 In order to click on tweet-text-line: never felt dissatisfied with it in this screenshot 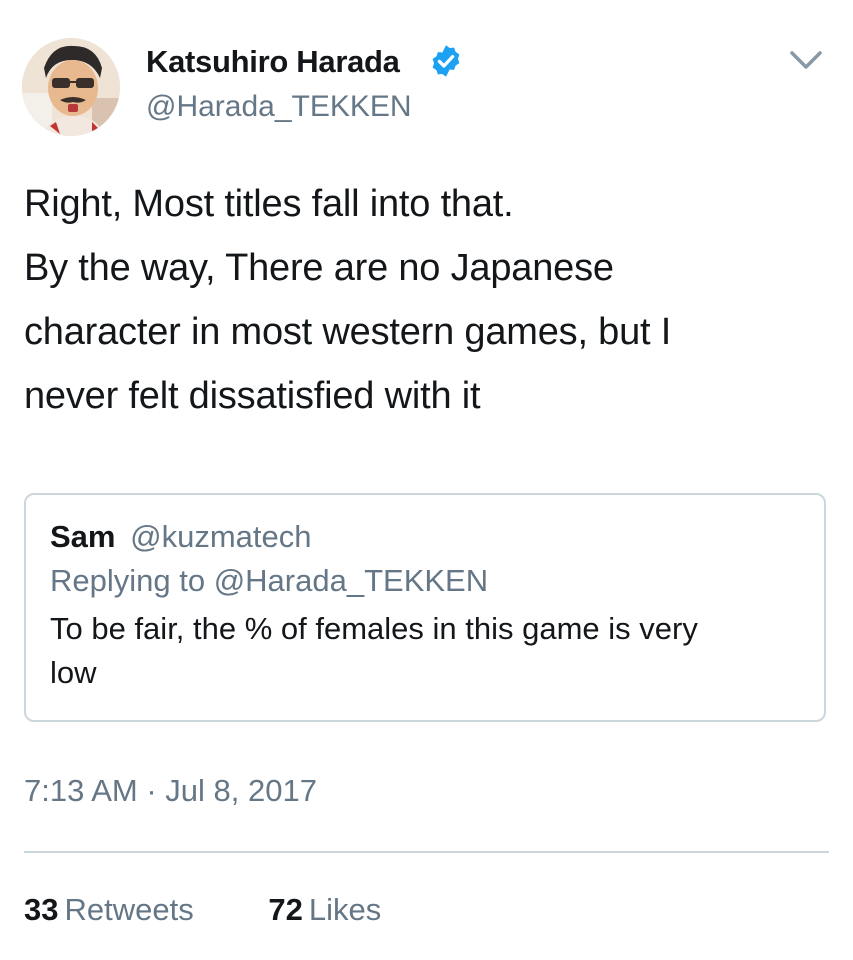, I will do `click(252, 396)`.